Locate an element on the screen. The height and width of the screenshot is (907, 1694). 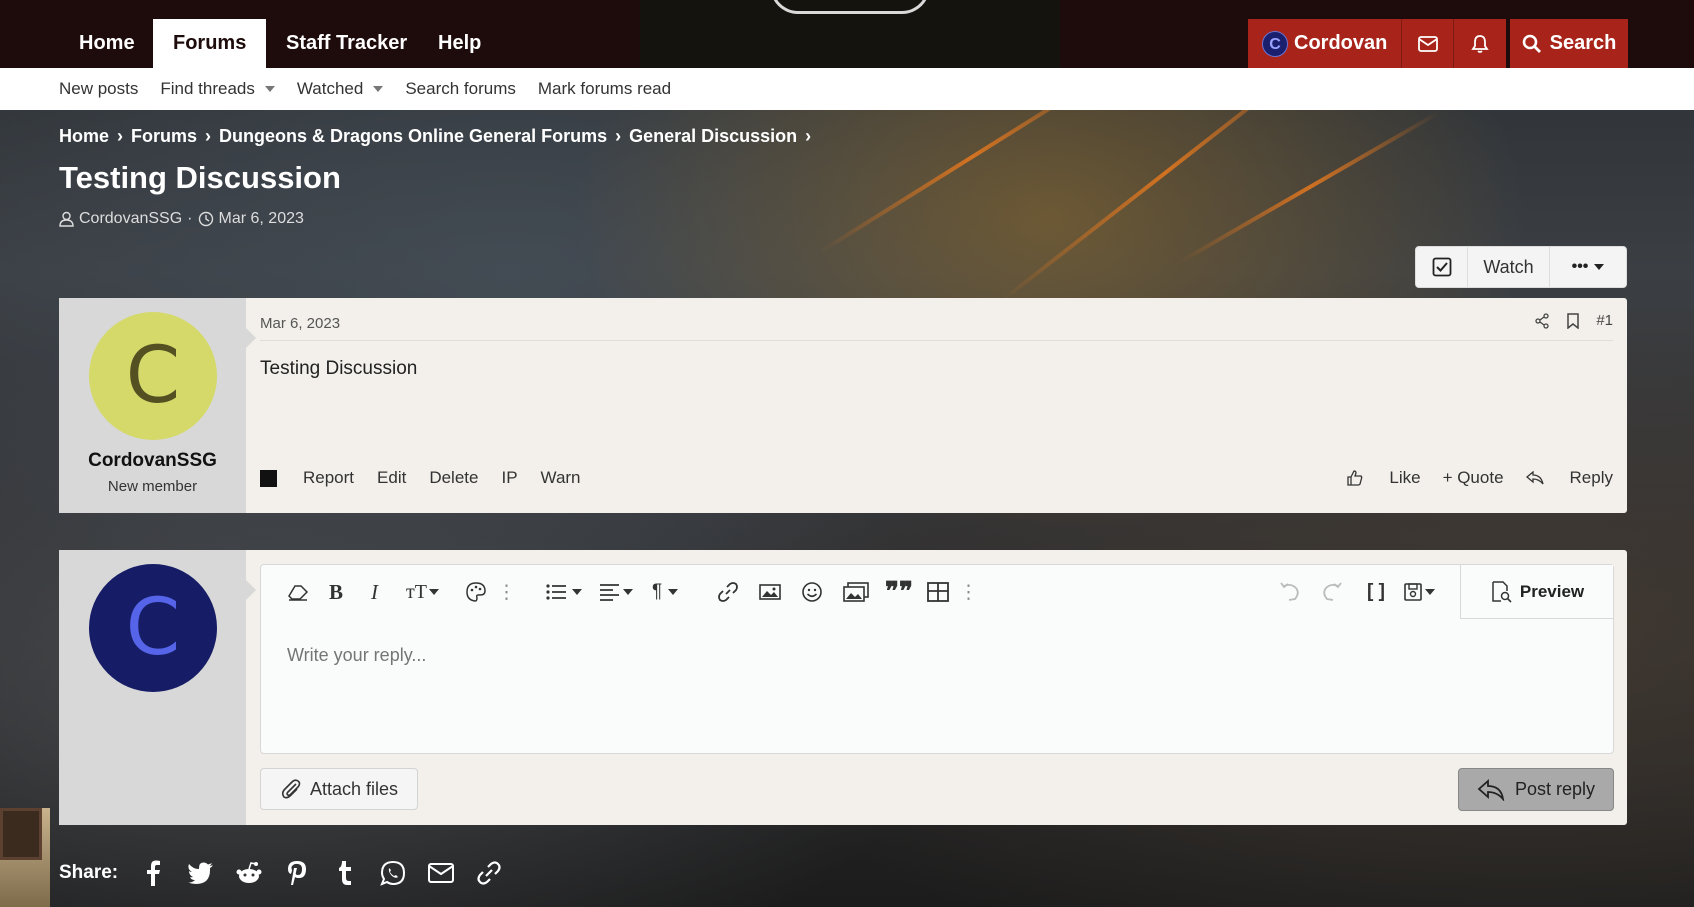
share-icon is located at coordinates (1542, 320).